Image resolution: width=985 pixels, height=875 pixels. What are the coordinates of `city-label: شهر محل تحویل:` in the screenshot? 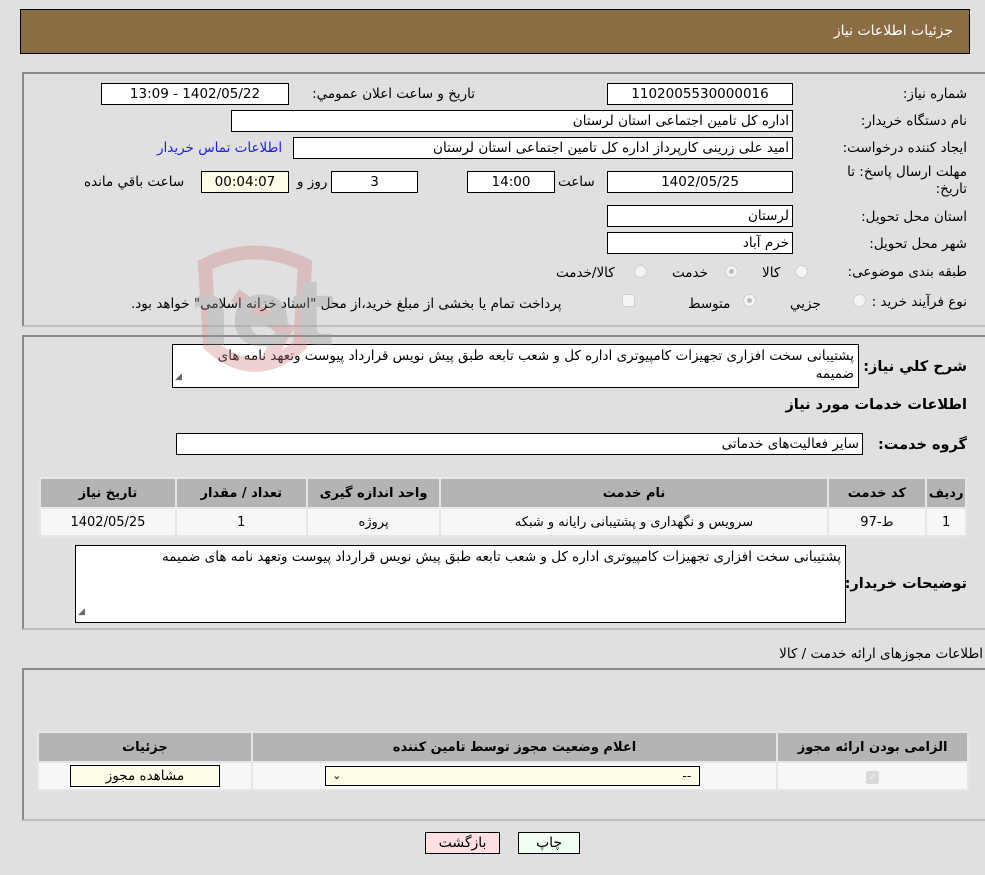 It's located at (918, 244).